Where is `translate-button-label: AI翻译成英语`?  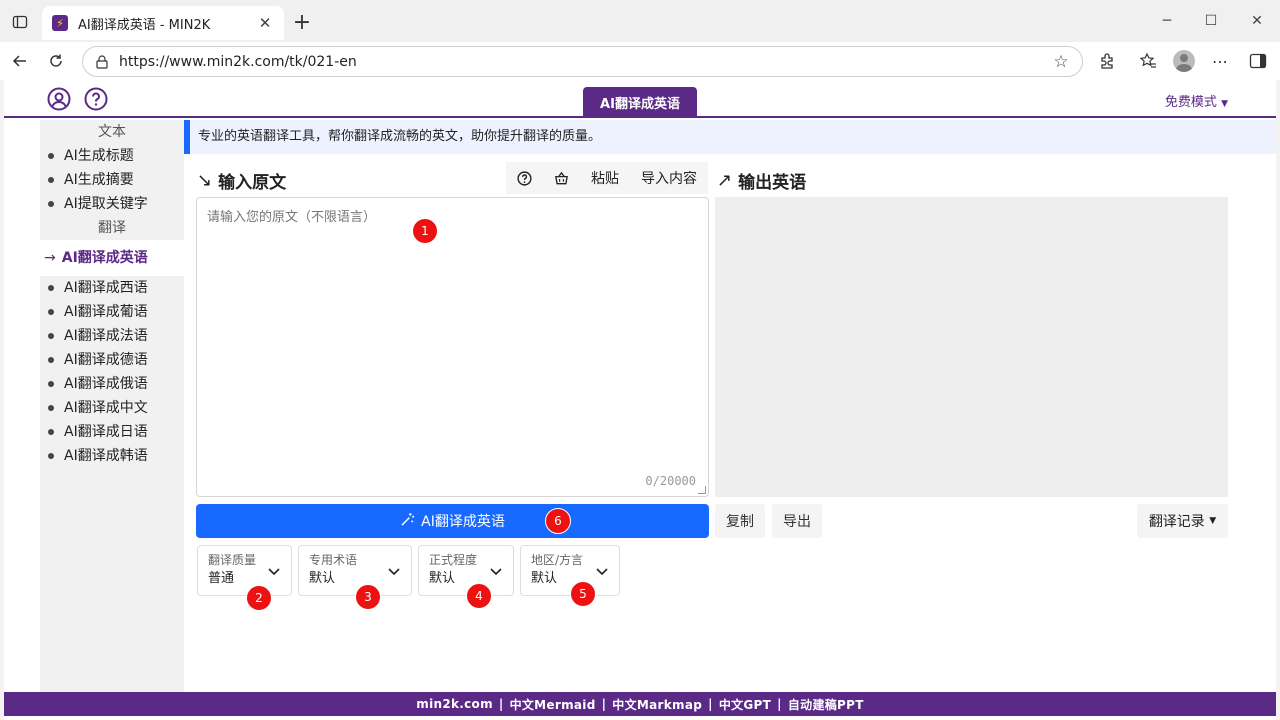 translate-button-label: AI翻译成英语 is located at coordinates (463, 522).